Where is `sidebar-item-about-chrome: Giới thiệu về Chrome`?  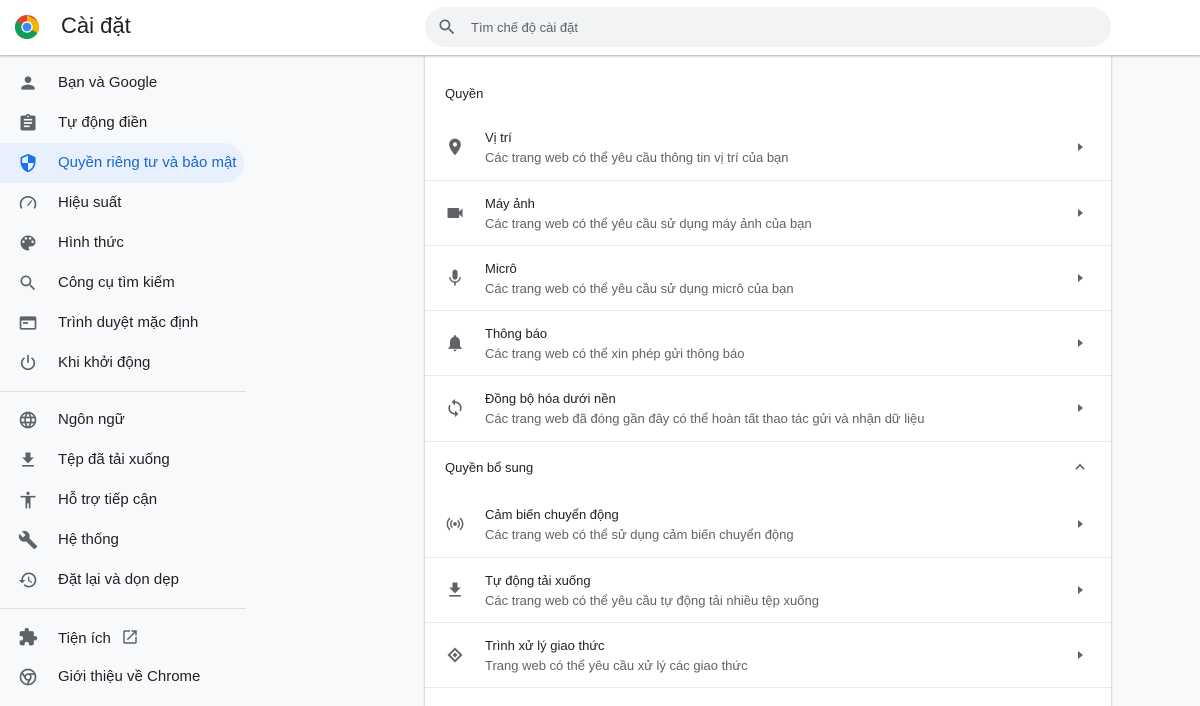 sidebar-item-about-chrome: Giới thiệu về Chrome is located at coordinates (122, 677).